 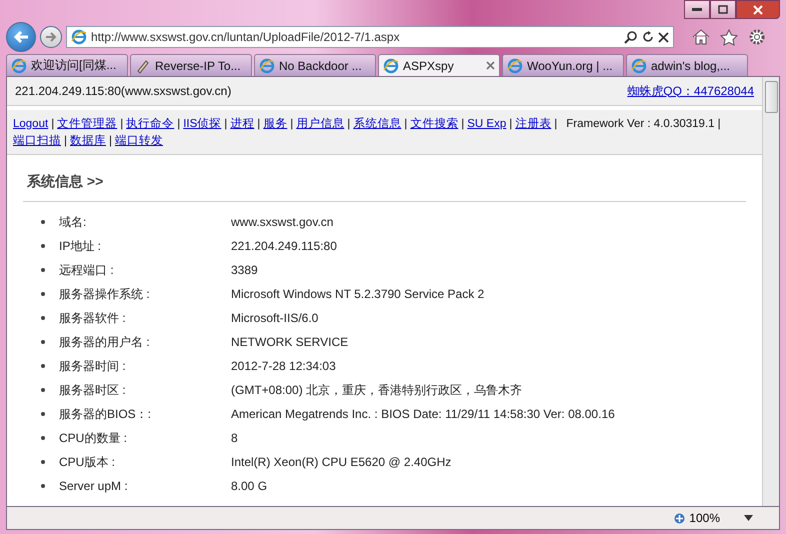 What do you see at coordinates (690, 91) in the screenshot?
I see `contact-link: 蜘蛛虎QQ：447628044` at bounding box center [690, 91].